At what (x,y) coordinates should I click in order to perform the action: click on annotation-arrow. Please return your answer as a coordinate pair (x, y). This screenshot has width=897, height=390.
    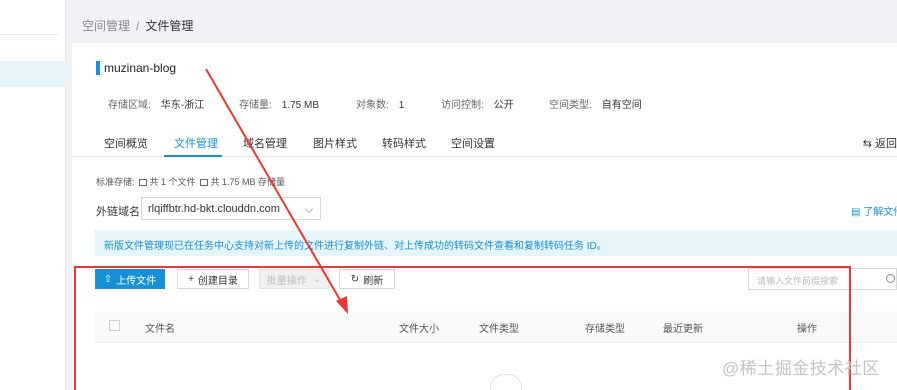
    Looking at the image, I should click on (276, 191).